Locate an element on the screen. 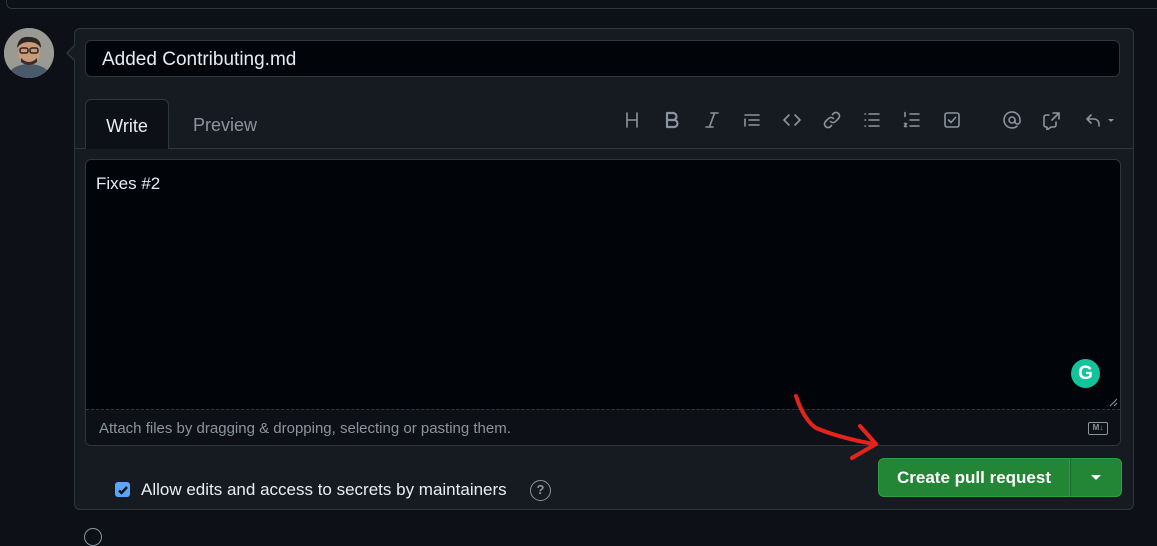 The image size is (1157, 546). create-pull-request-button: Create pull request is located at coordinates (974, 477).